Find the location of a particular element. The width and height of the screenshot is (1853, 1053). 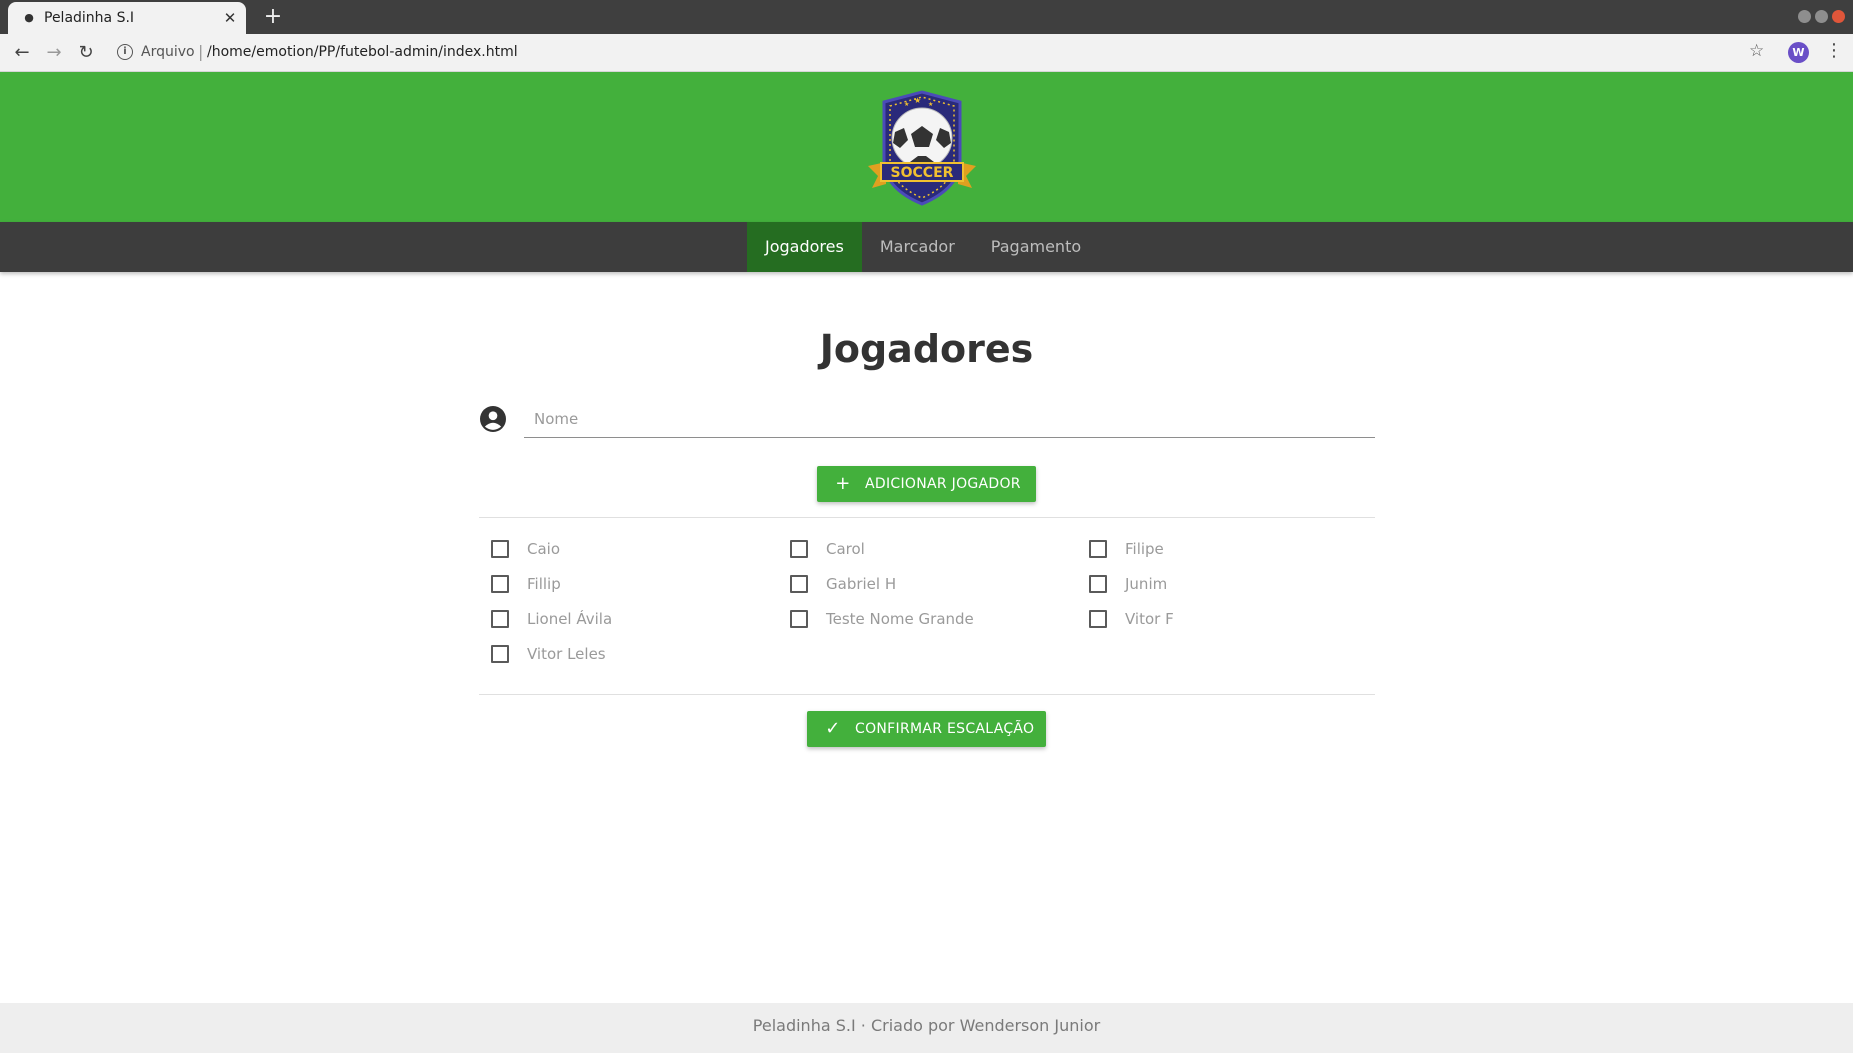

player-checkbox-item: Fillip is located at coordinates (520, 583).